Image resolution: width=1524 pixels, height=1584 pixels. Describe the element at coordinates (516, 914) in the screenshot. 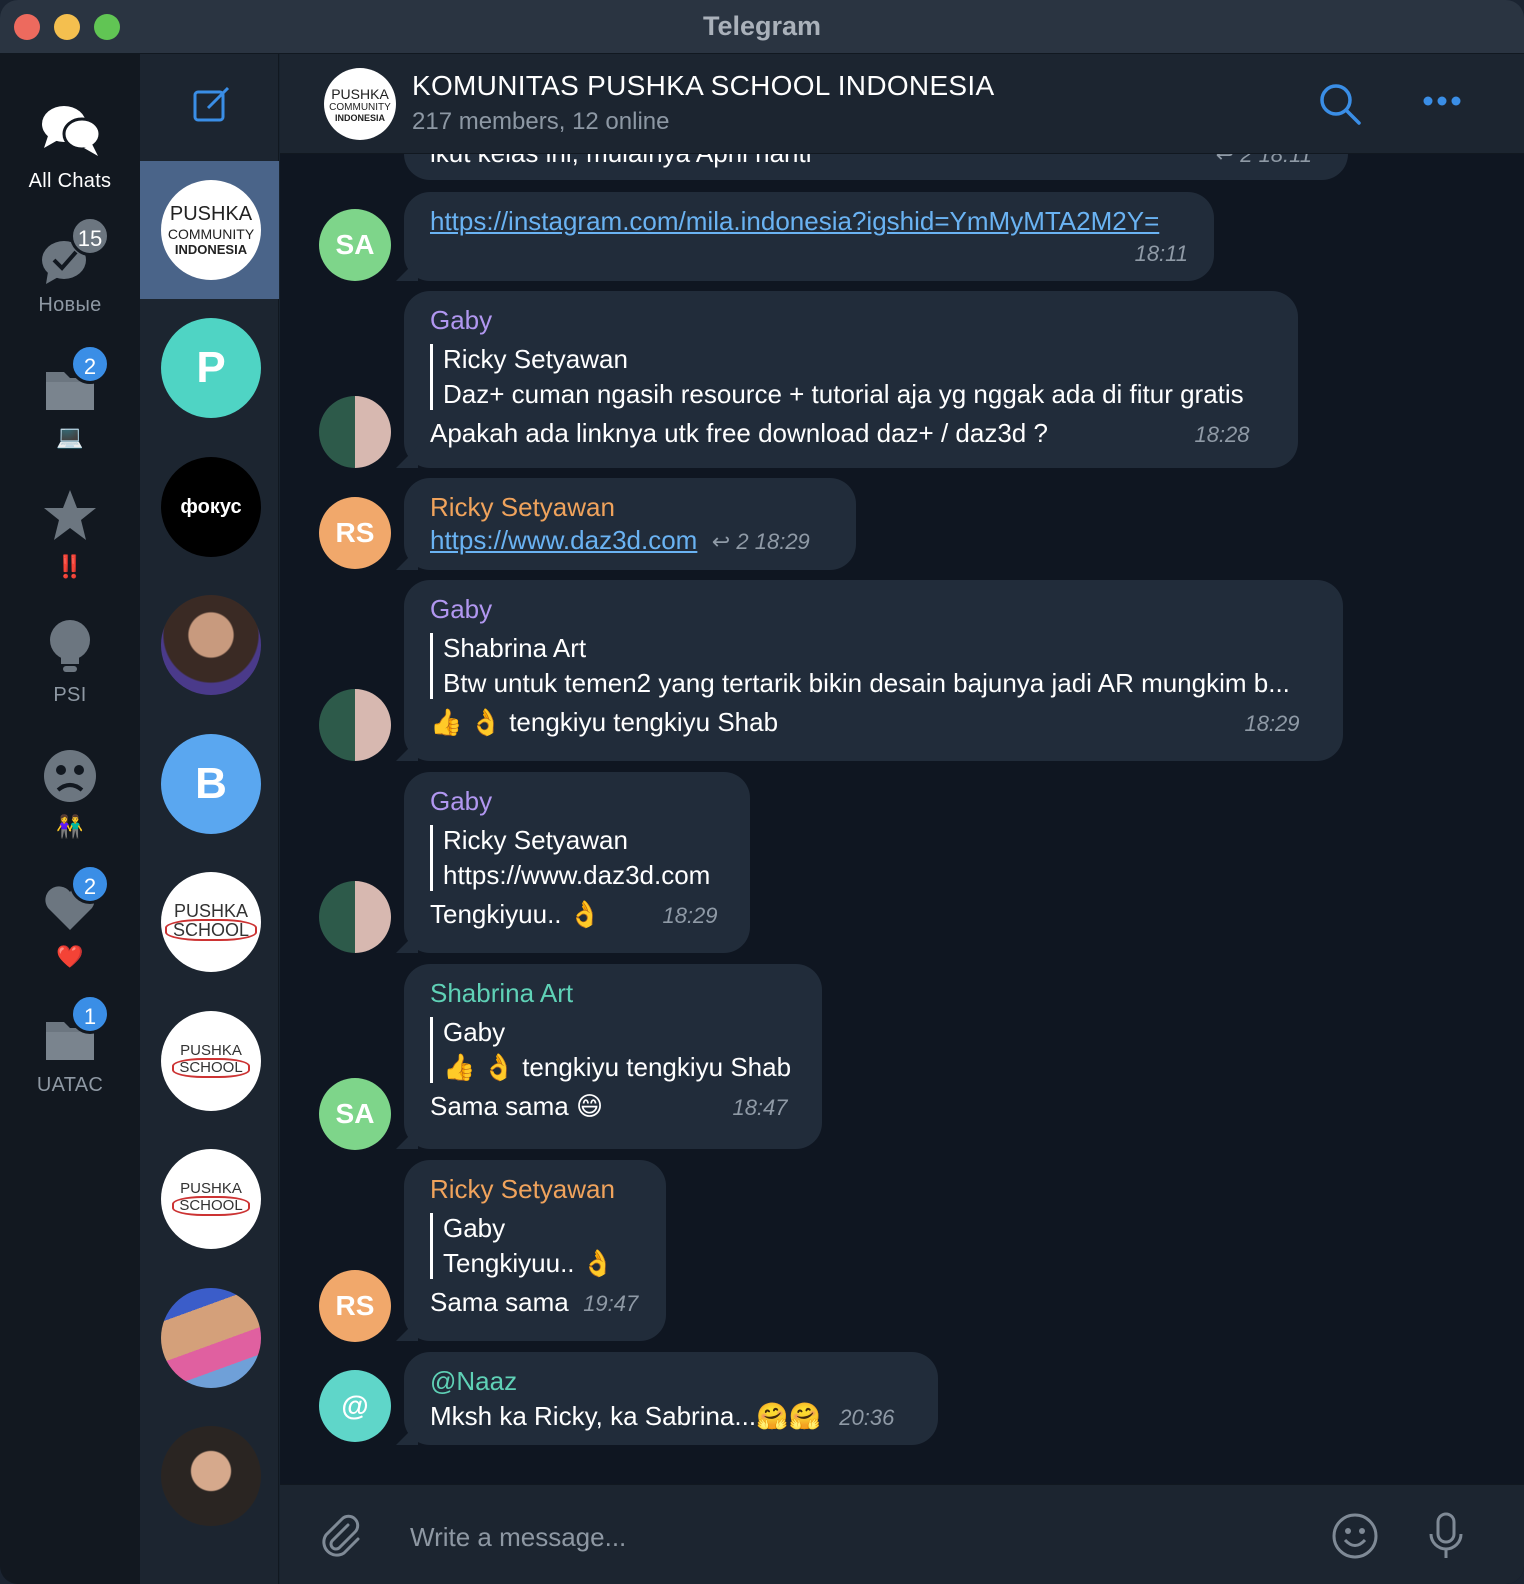

I see `message-text: Tengkiyuu.. 👌` at that location.